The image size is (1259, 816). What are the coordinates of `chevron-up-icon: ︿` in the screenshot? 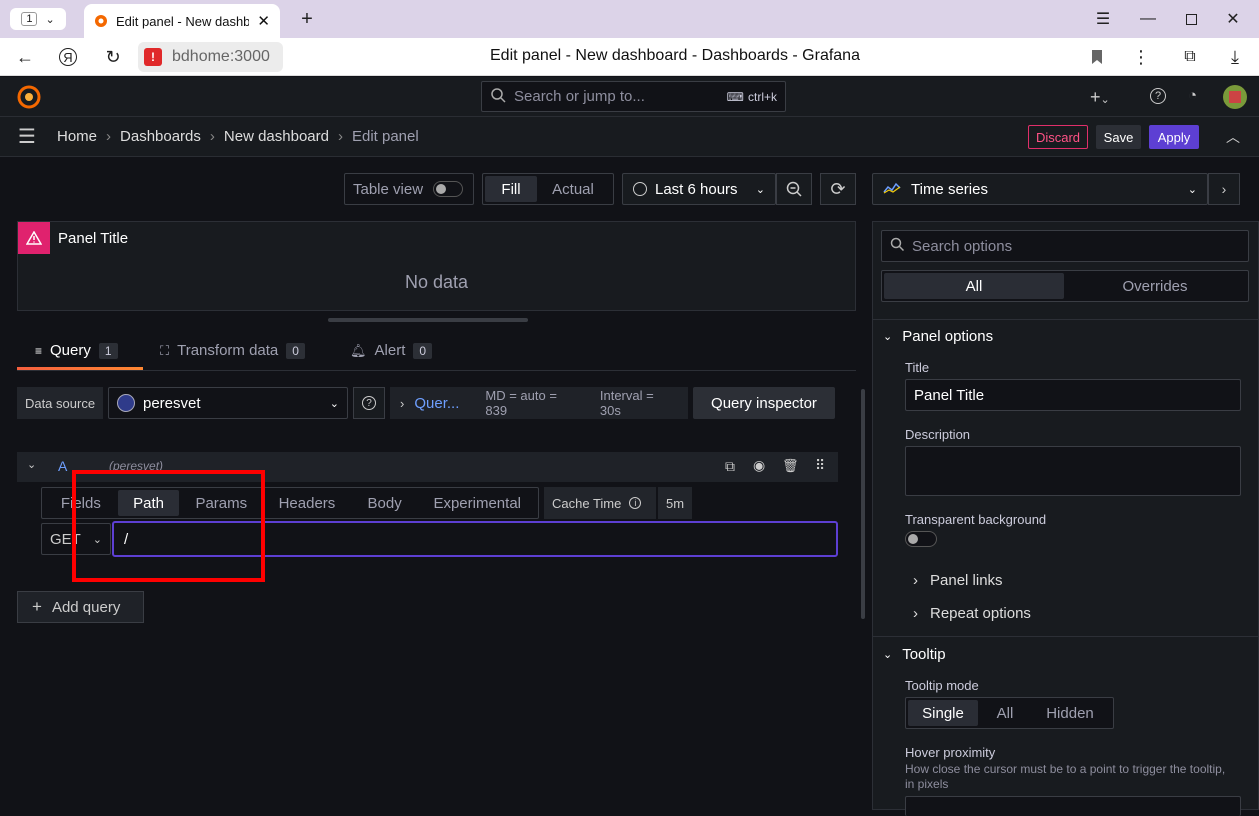 It's located at (1233, 137).